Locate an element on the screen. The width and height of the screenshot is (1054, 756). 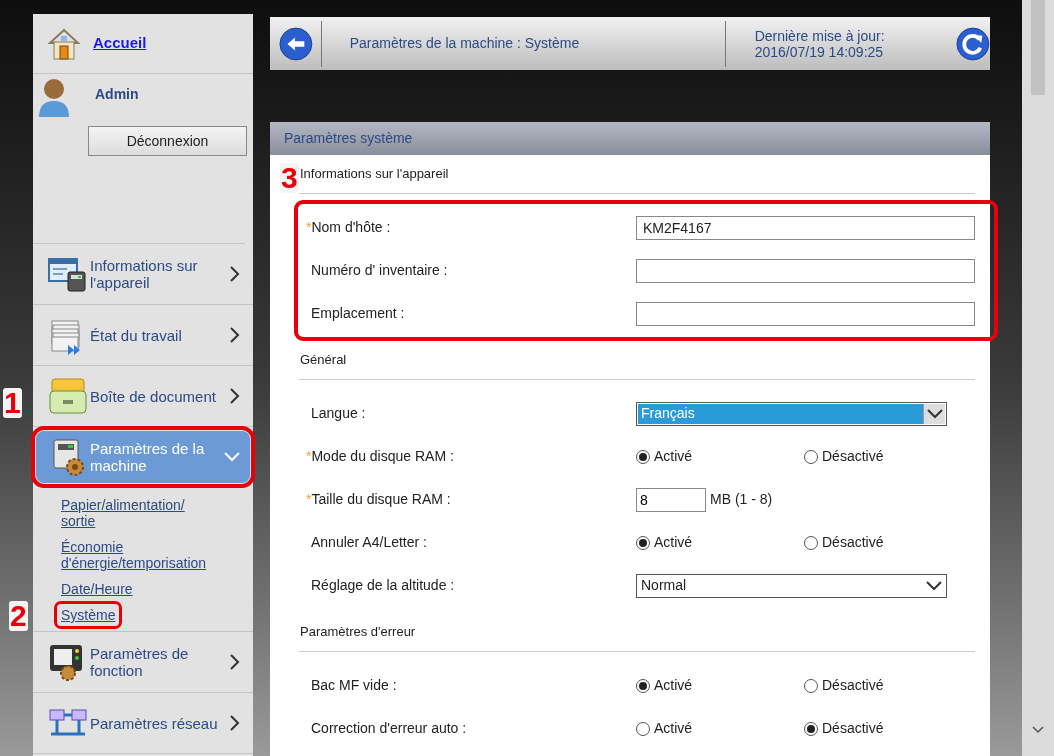
device-info-icon is located at coordinates (68, 274).